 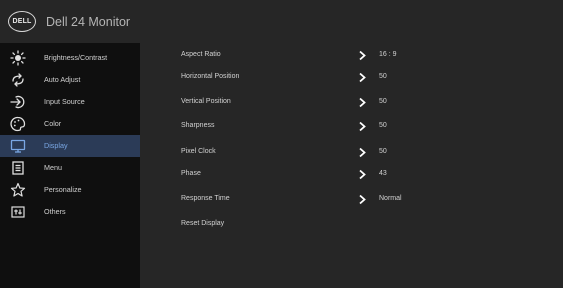 I want to click on setting-value: 16 : 9, so click(x=388, y=54).